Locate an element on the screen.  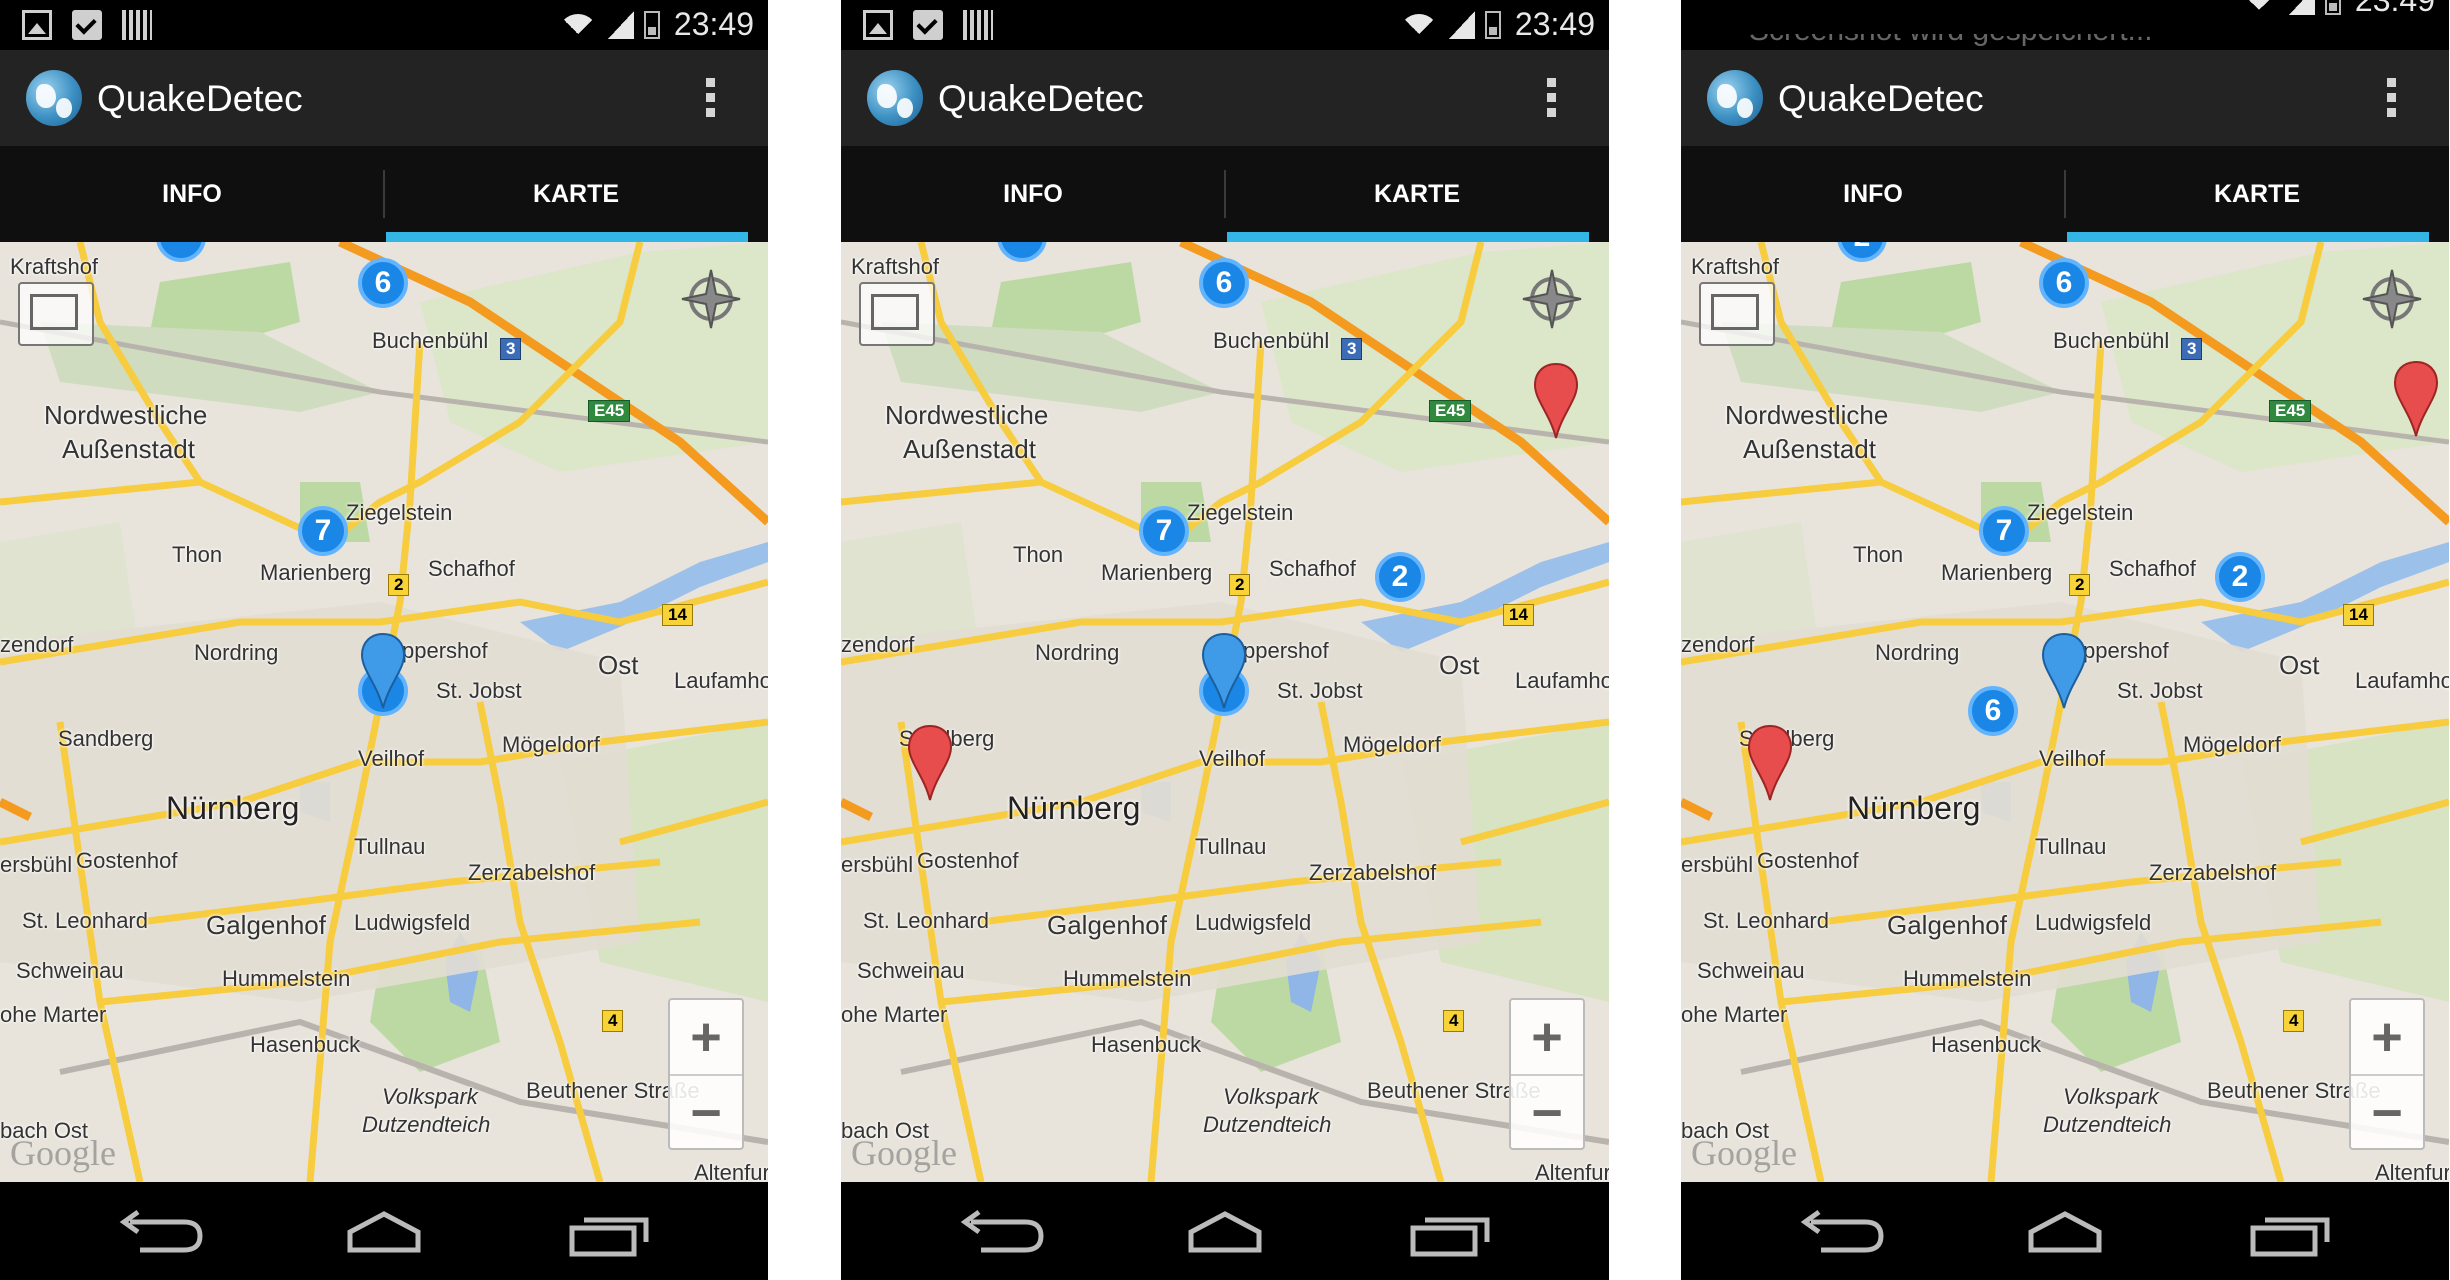
place-label: Ziegelstein is located at coordinates (2080, 512).